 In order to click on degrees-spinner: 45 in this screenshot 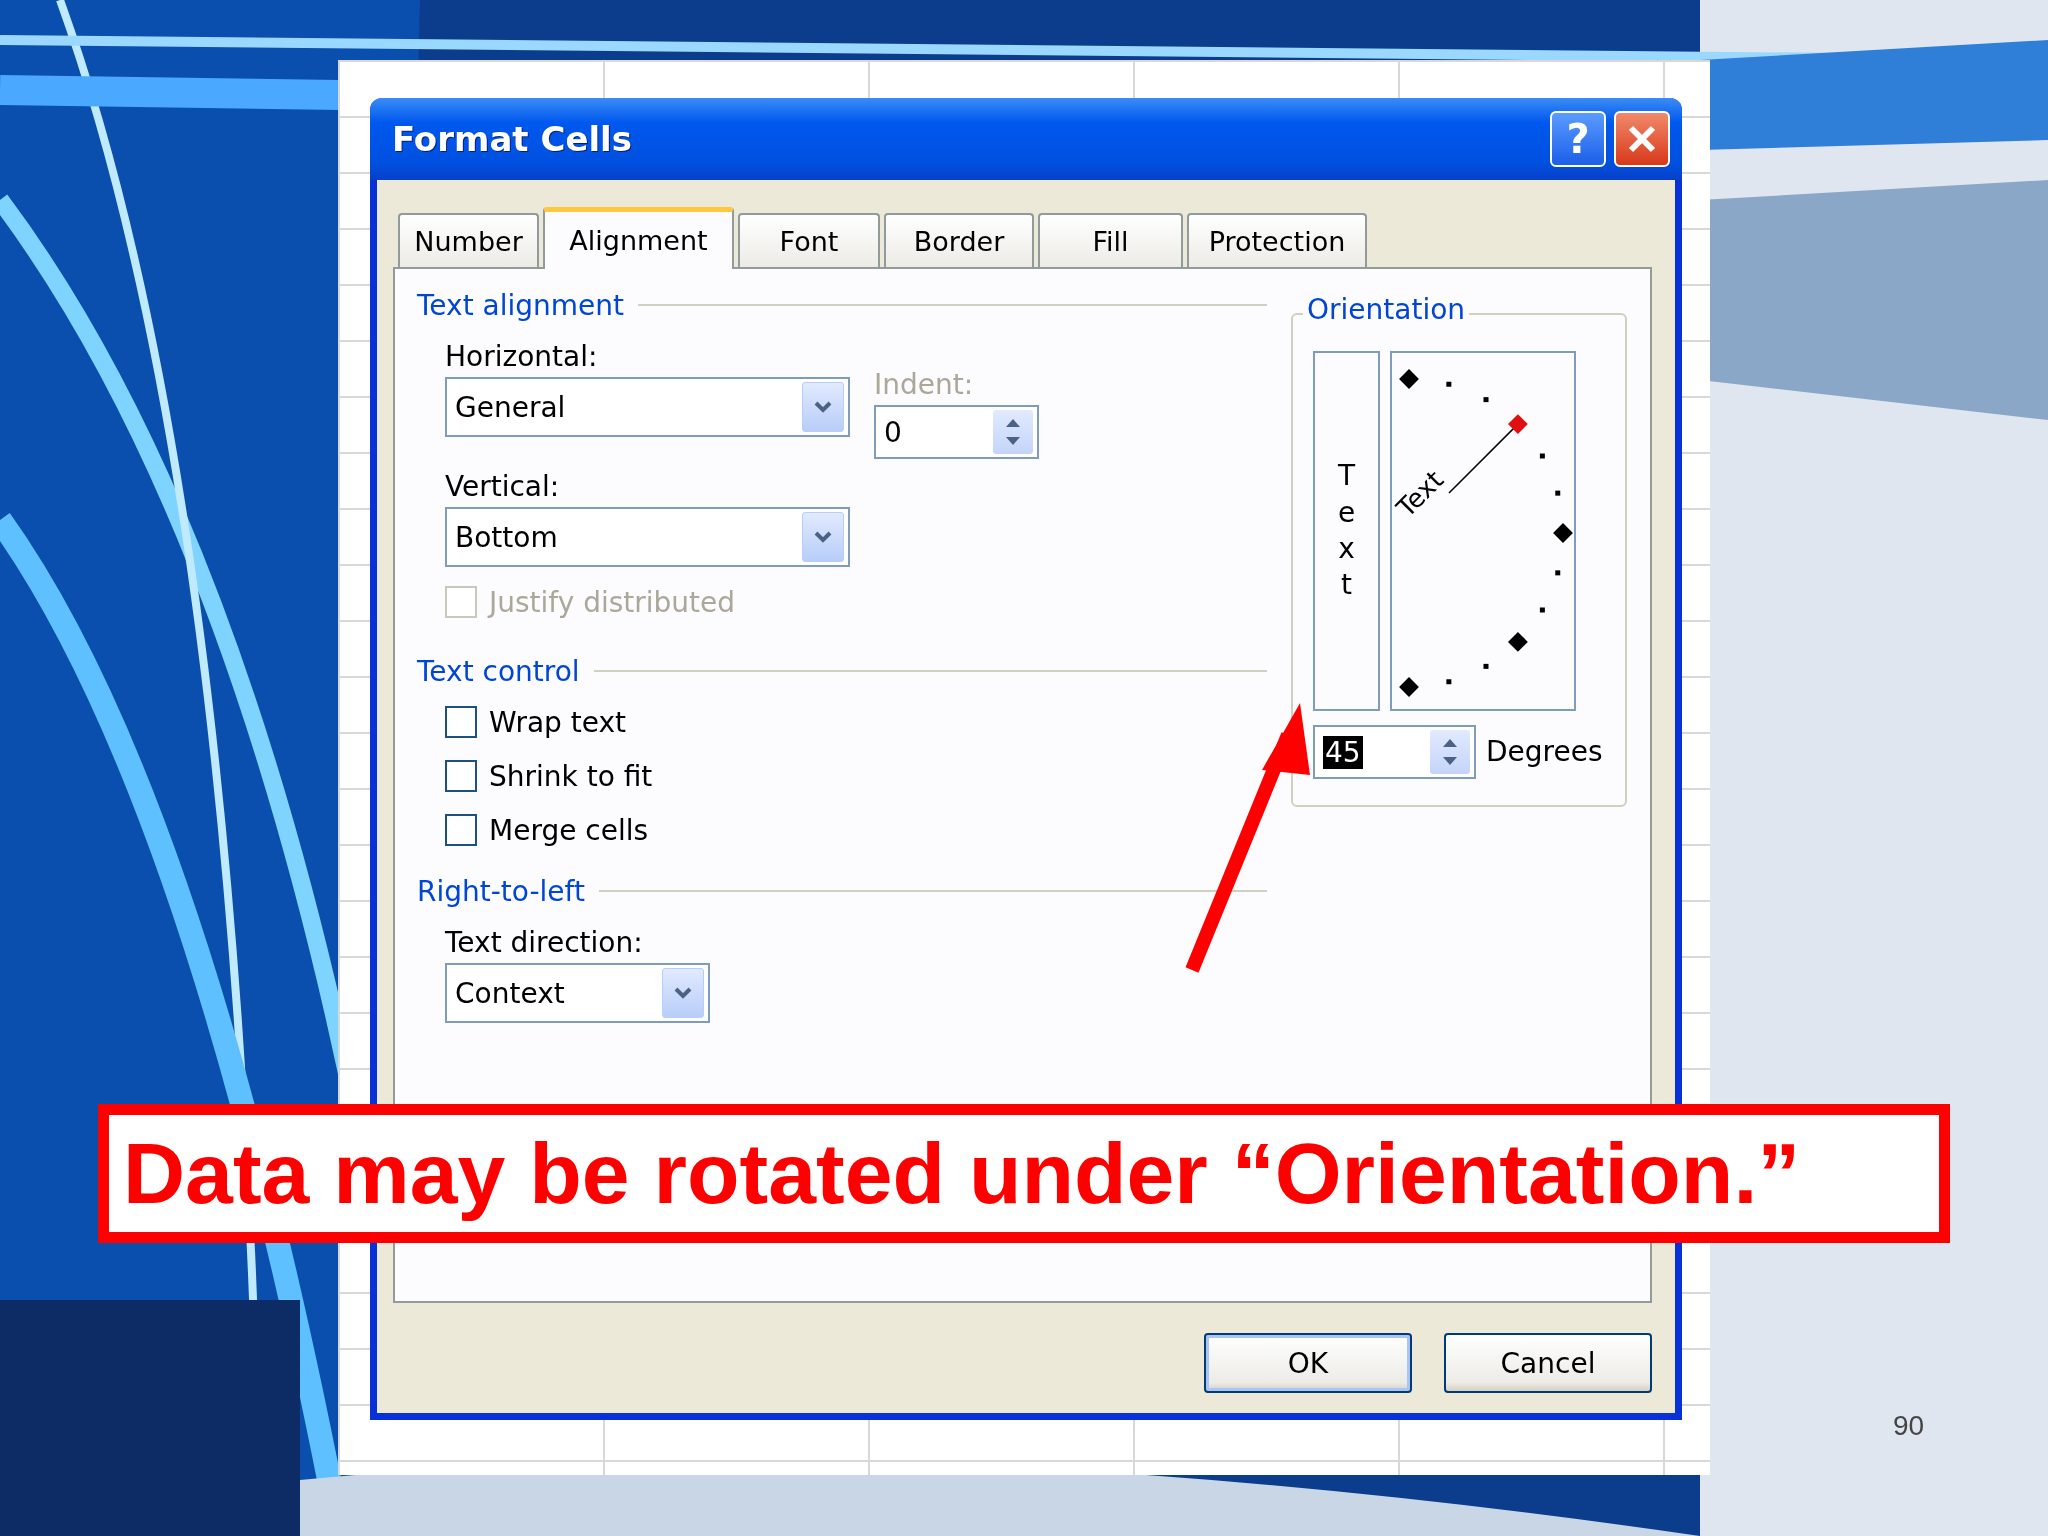, I will do `click(1394, 752)`.